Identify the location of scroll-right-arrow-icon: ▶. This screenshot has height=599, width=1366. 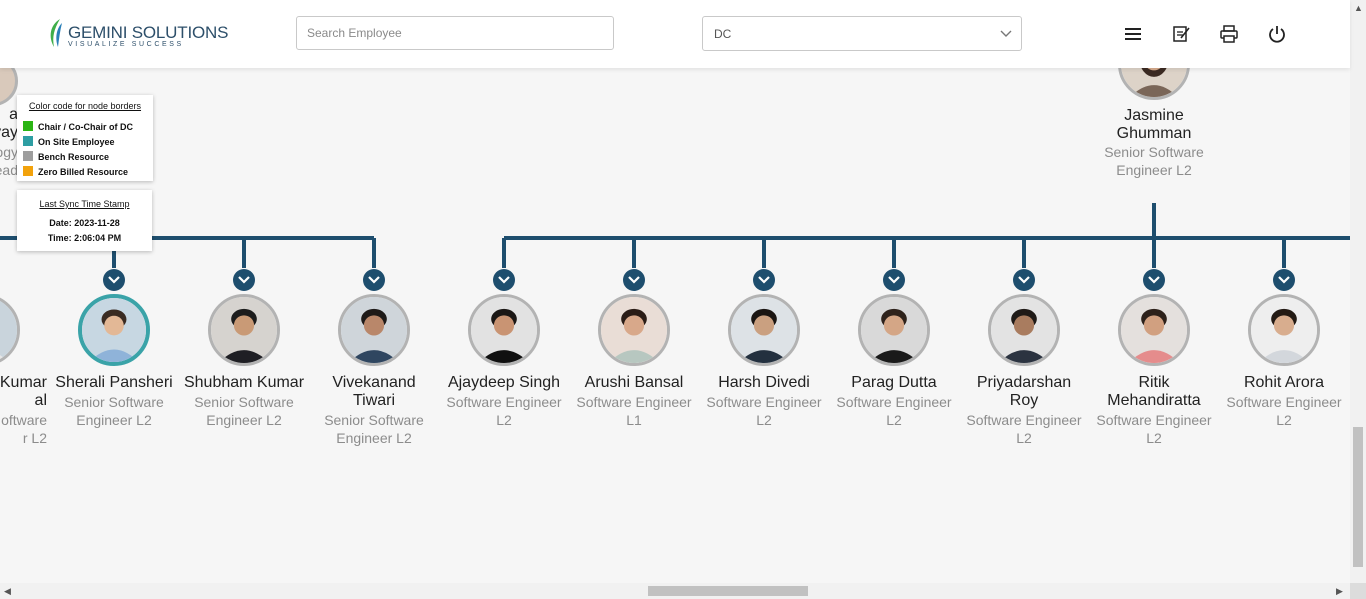
(1339, 591).